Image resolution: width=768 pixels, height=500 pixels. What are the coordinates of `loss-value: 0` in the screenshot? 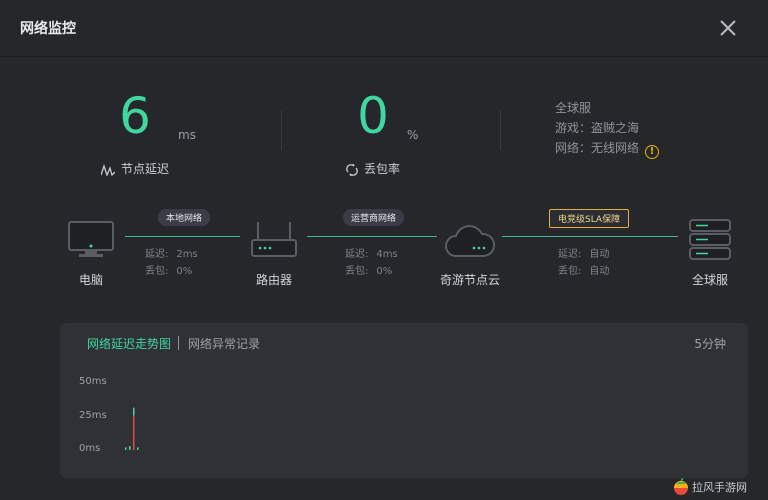 It's located at (373, 116).